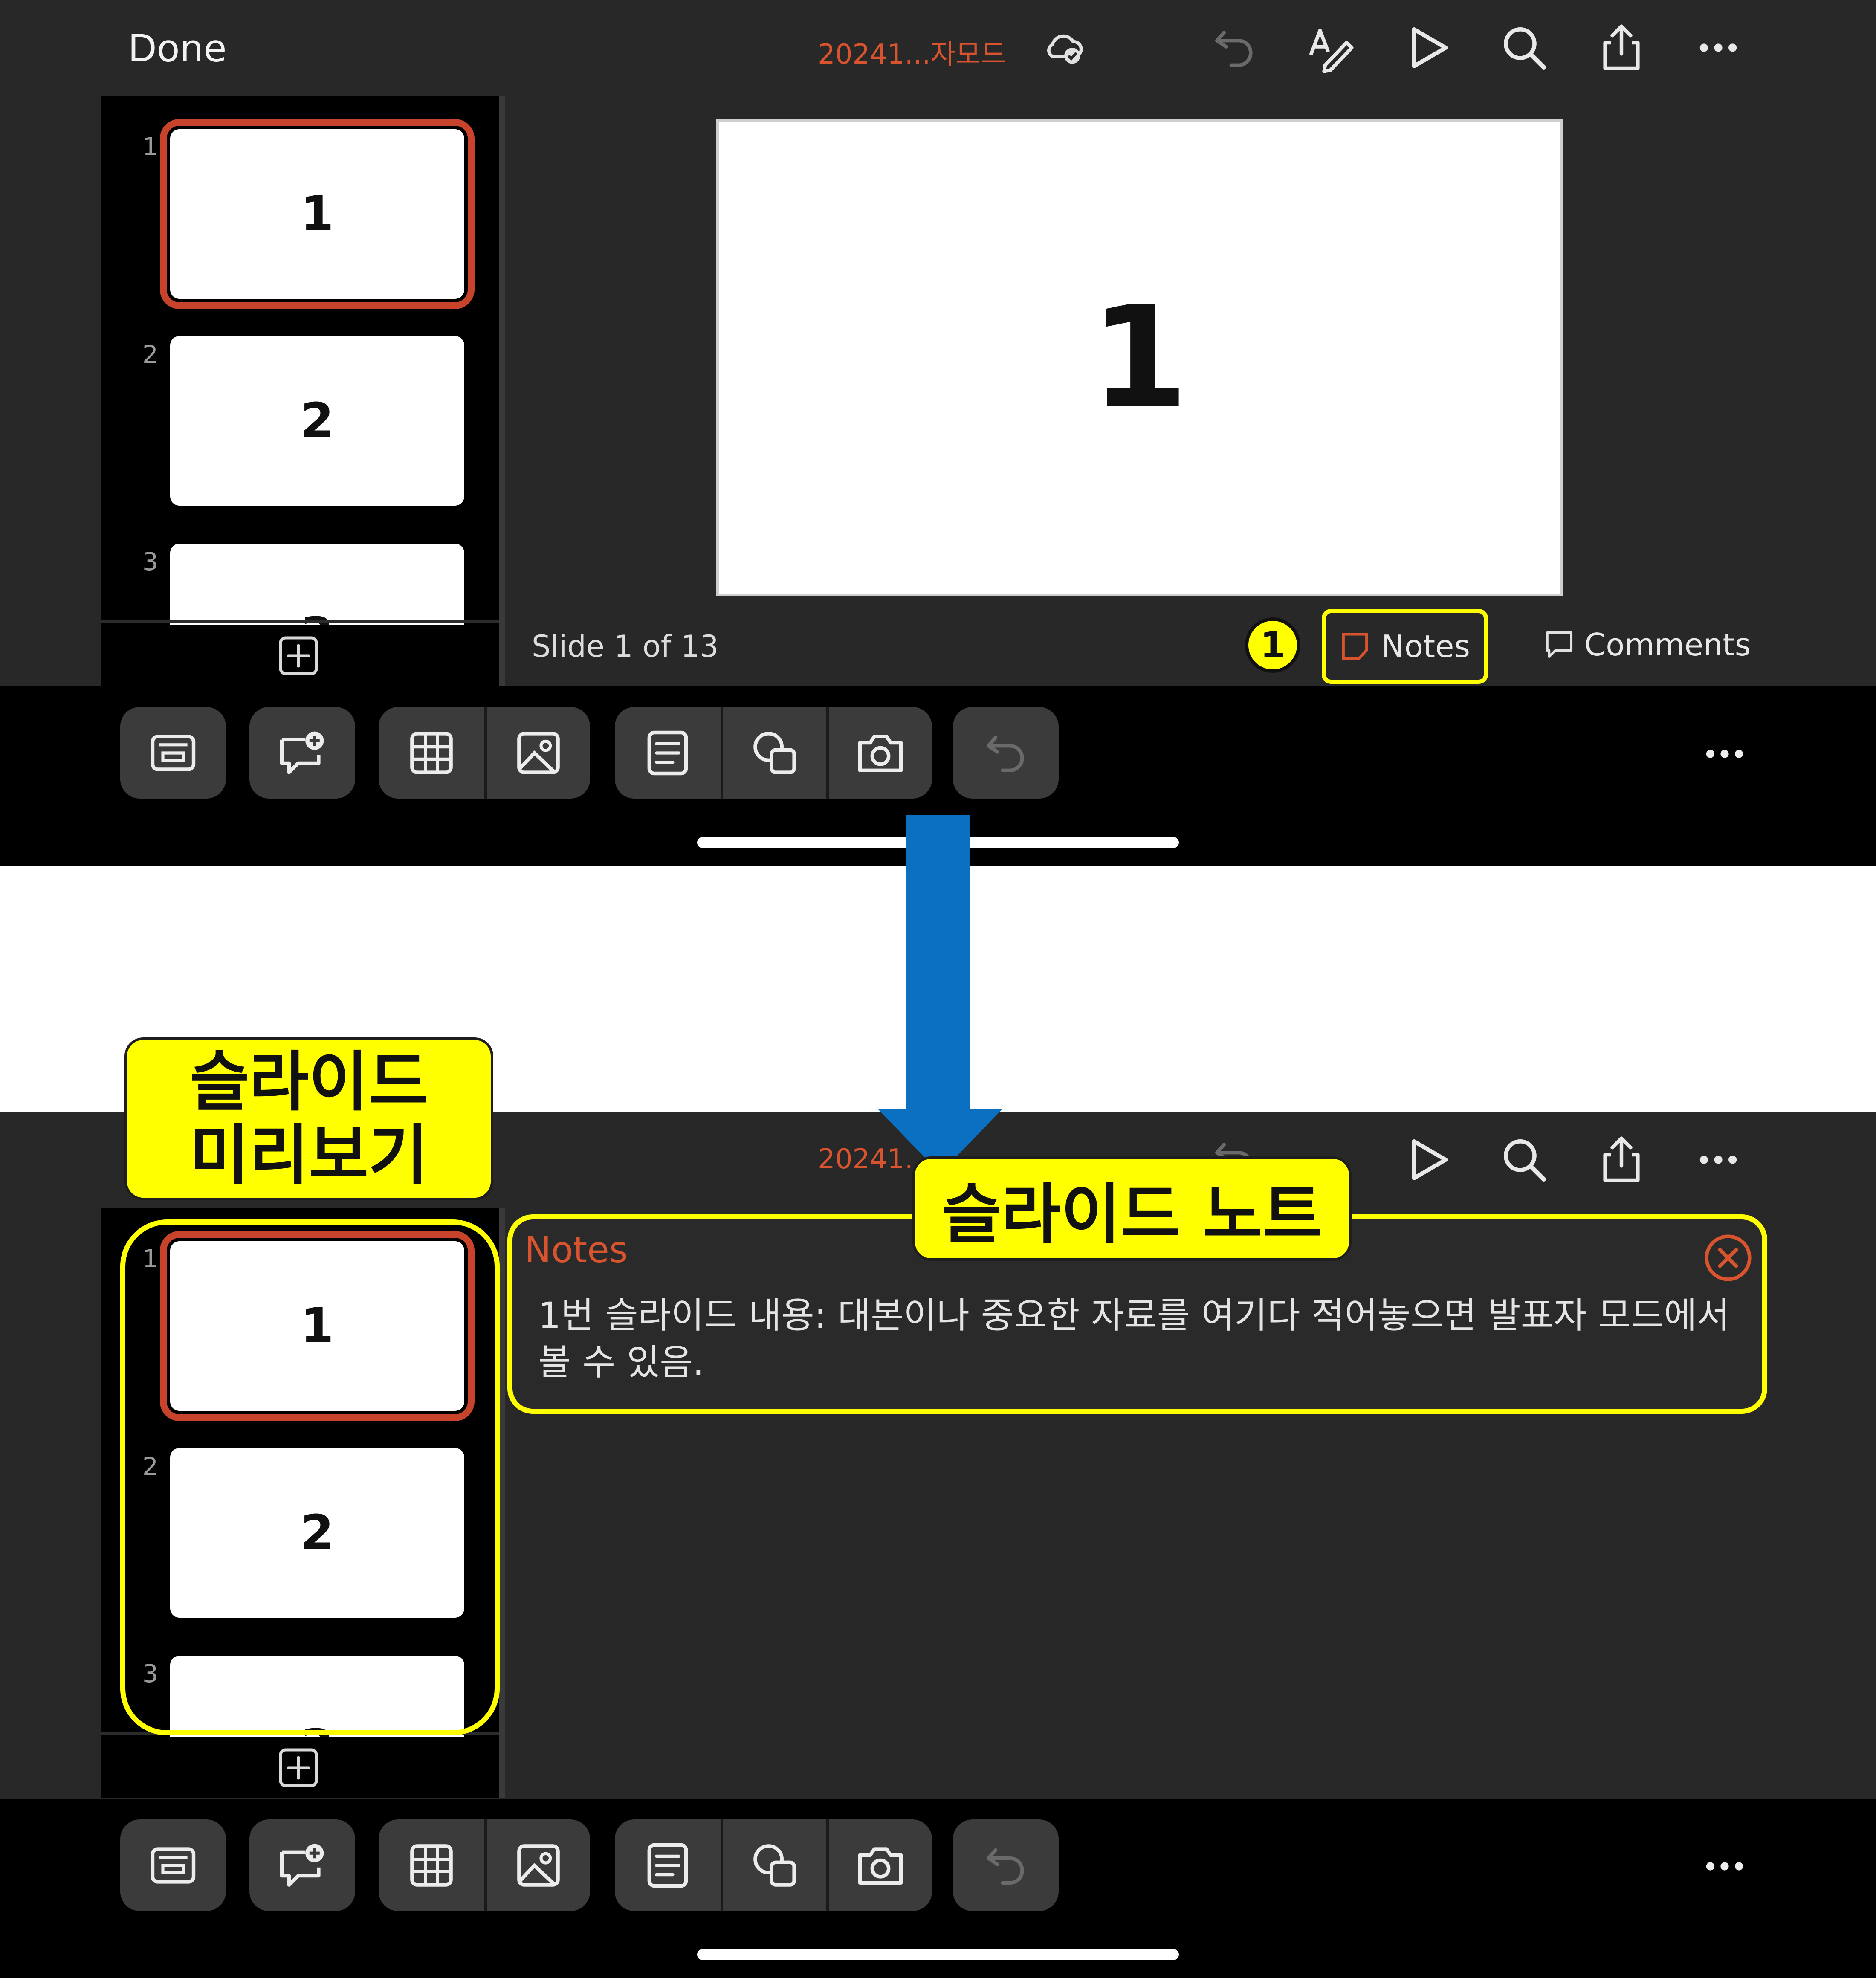 The image size is (1876, 1978). I want to click on step-badge: 1, so click(1272, 645).